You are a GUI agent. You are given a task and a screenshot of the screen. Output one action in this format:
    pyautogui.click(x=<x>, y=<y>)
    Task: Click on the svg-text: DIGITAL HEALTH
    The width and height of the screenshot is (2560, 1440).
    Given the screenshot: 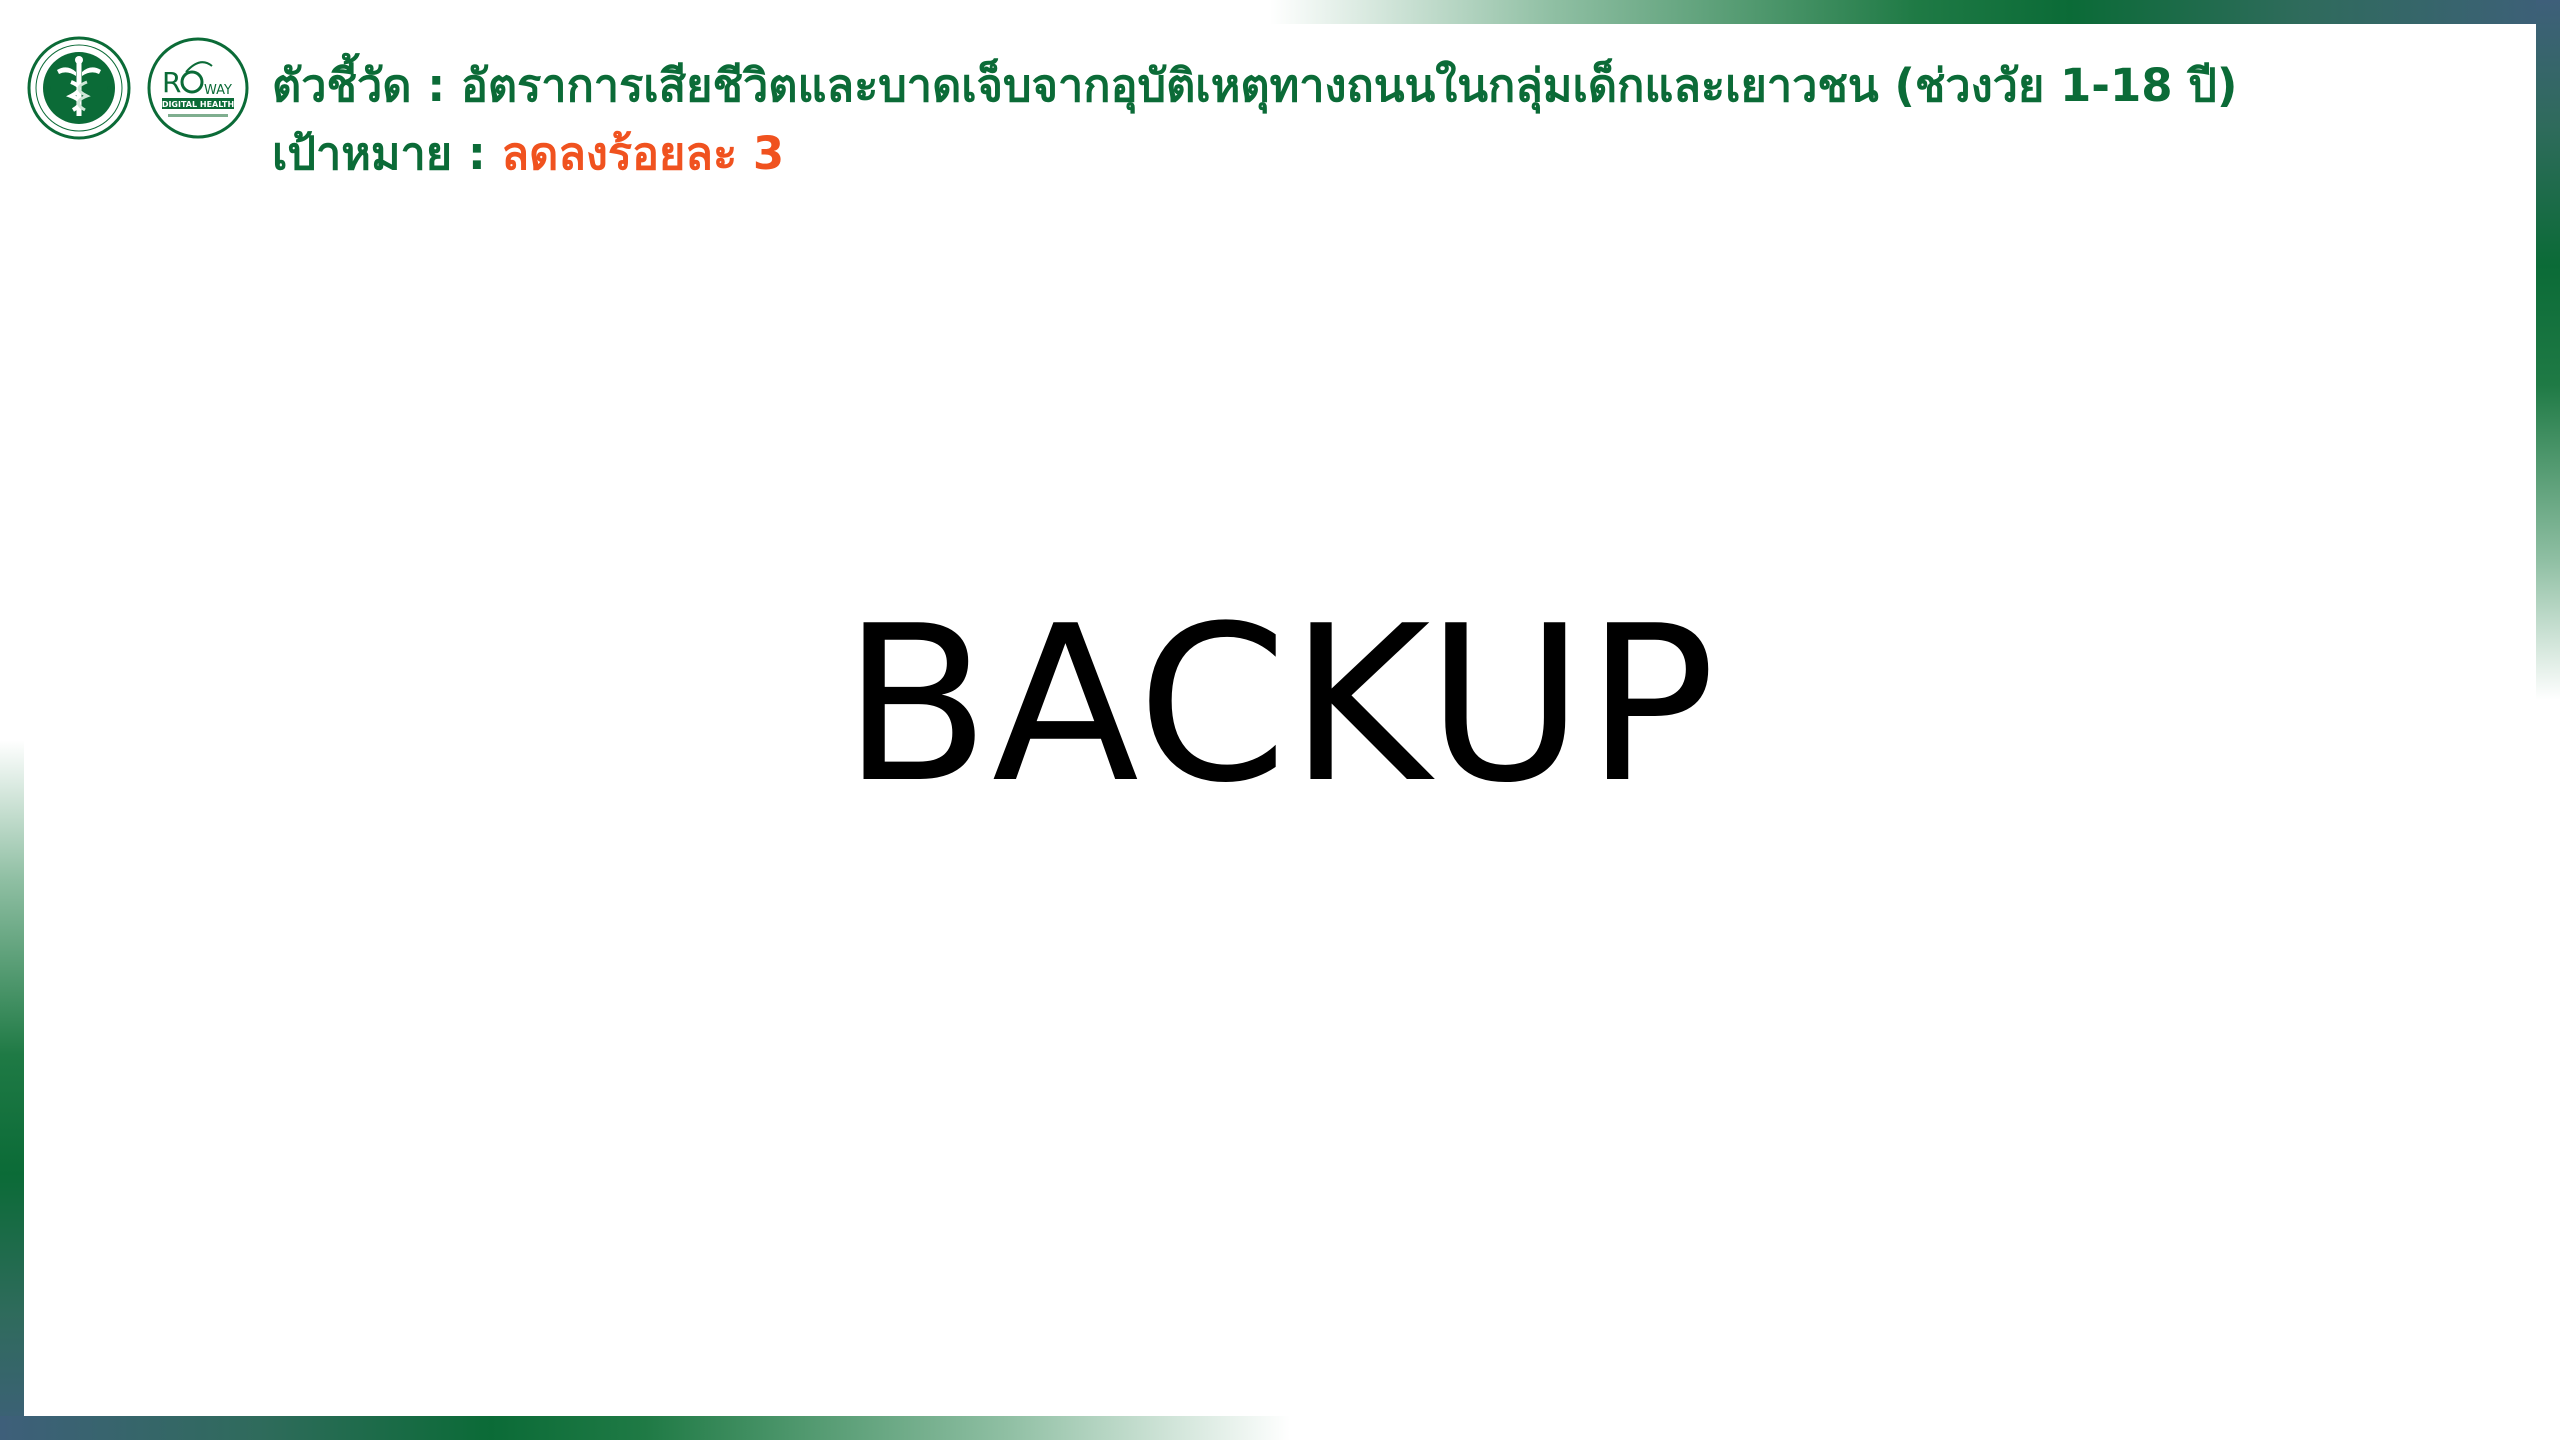 What is the action you would take?
    pyautogui.click(x=198, y=104)
    